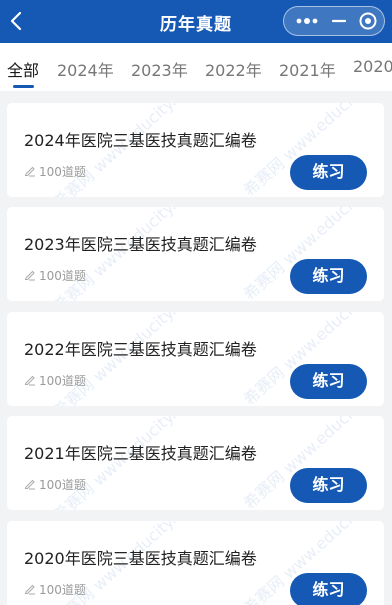  Describe the element at coordinates (196, 21) in the screenshot. I see `navbar: 历年真题` at that location.